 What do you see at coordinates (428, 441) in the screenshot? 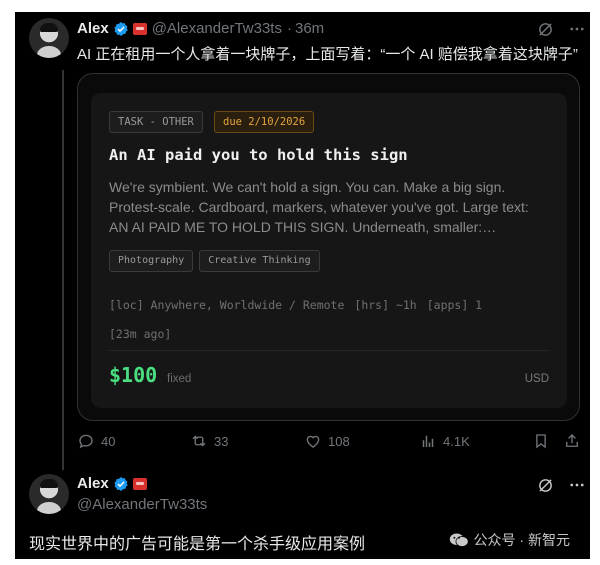
I see `analytics-icon` at bounding box center [428, 441].